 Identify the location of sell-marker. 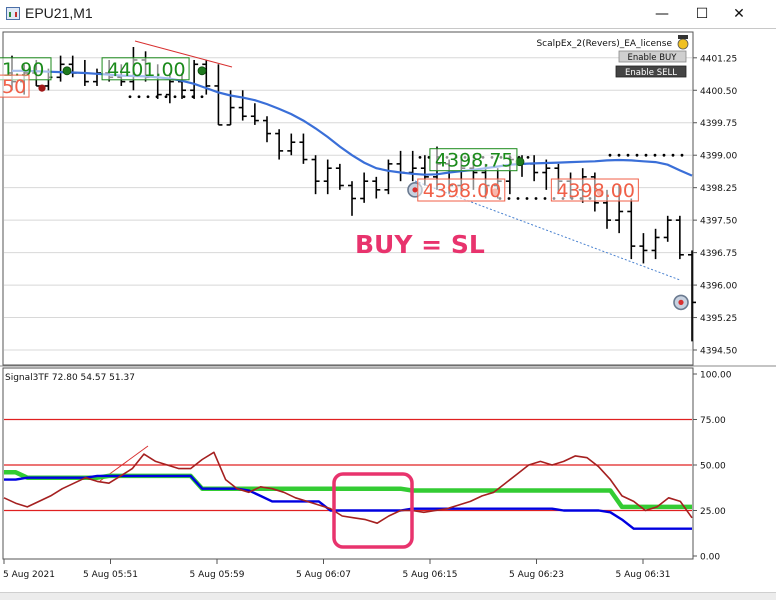
(42, 88).